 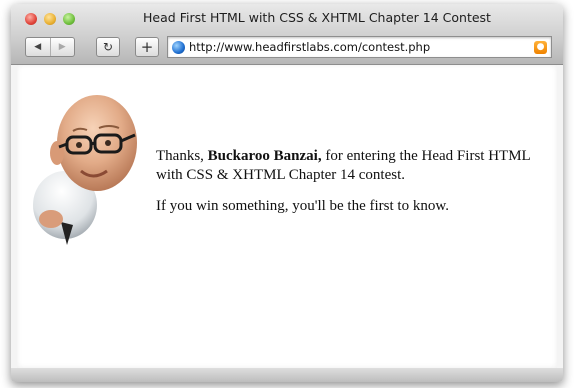 I want to click on back-arrow-icon: ◀, so click(x=38, y=47).